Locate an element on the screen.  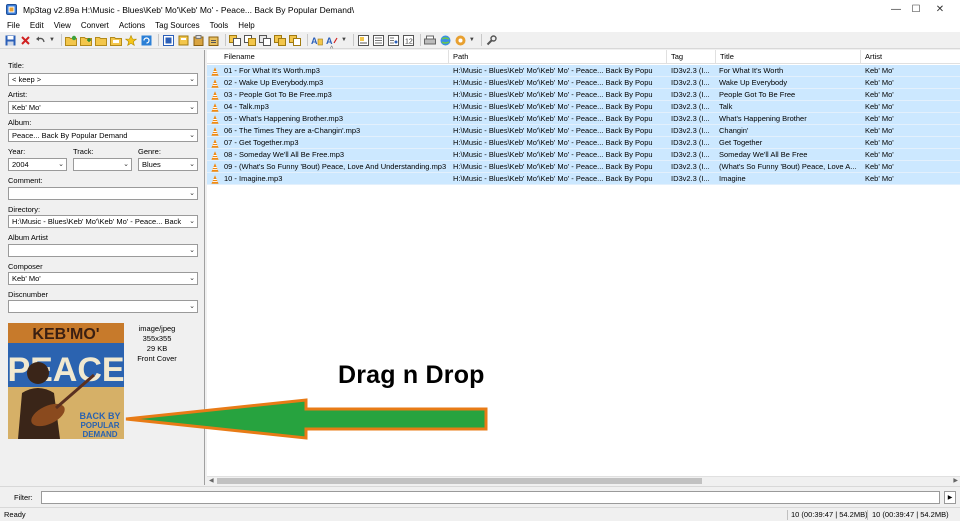
artist-value: Keb' Mo' is located at coordinates (26, 107).